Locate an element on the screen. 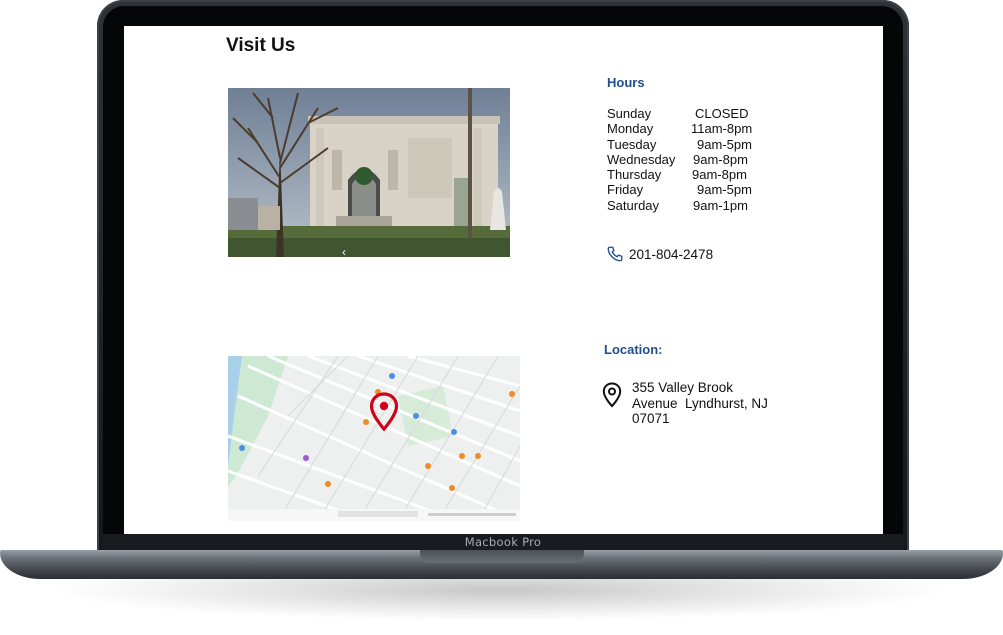  hours-day: Monday is located at coordinates (630, 129).